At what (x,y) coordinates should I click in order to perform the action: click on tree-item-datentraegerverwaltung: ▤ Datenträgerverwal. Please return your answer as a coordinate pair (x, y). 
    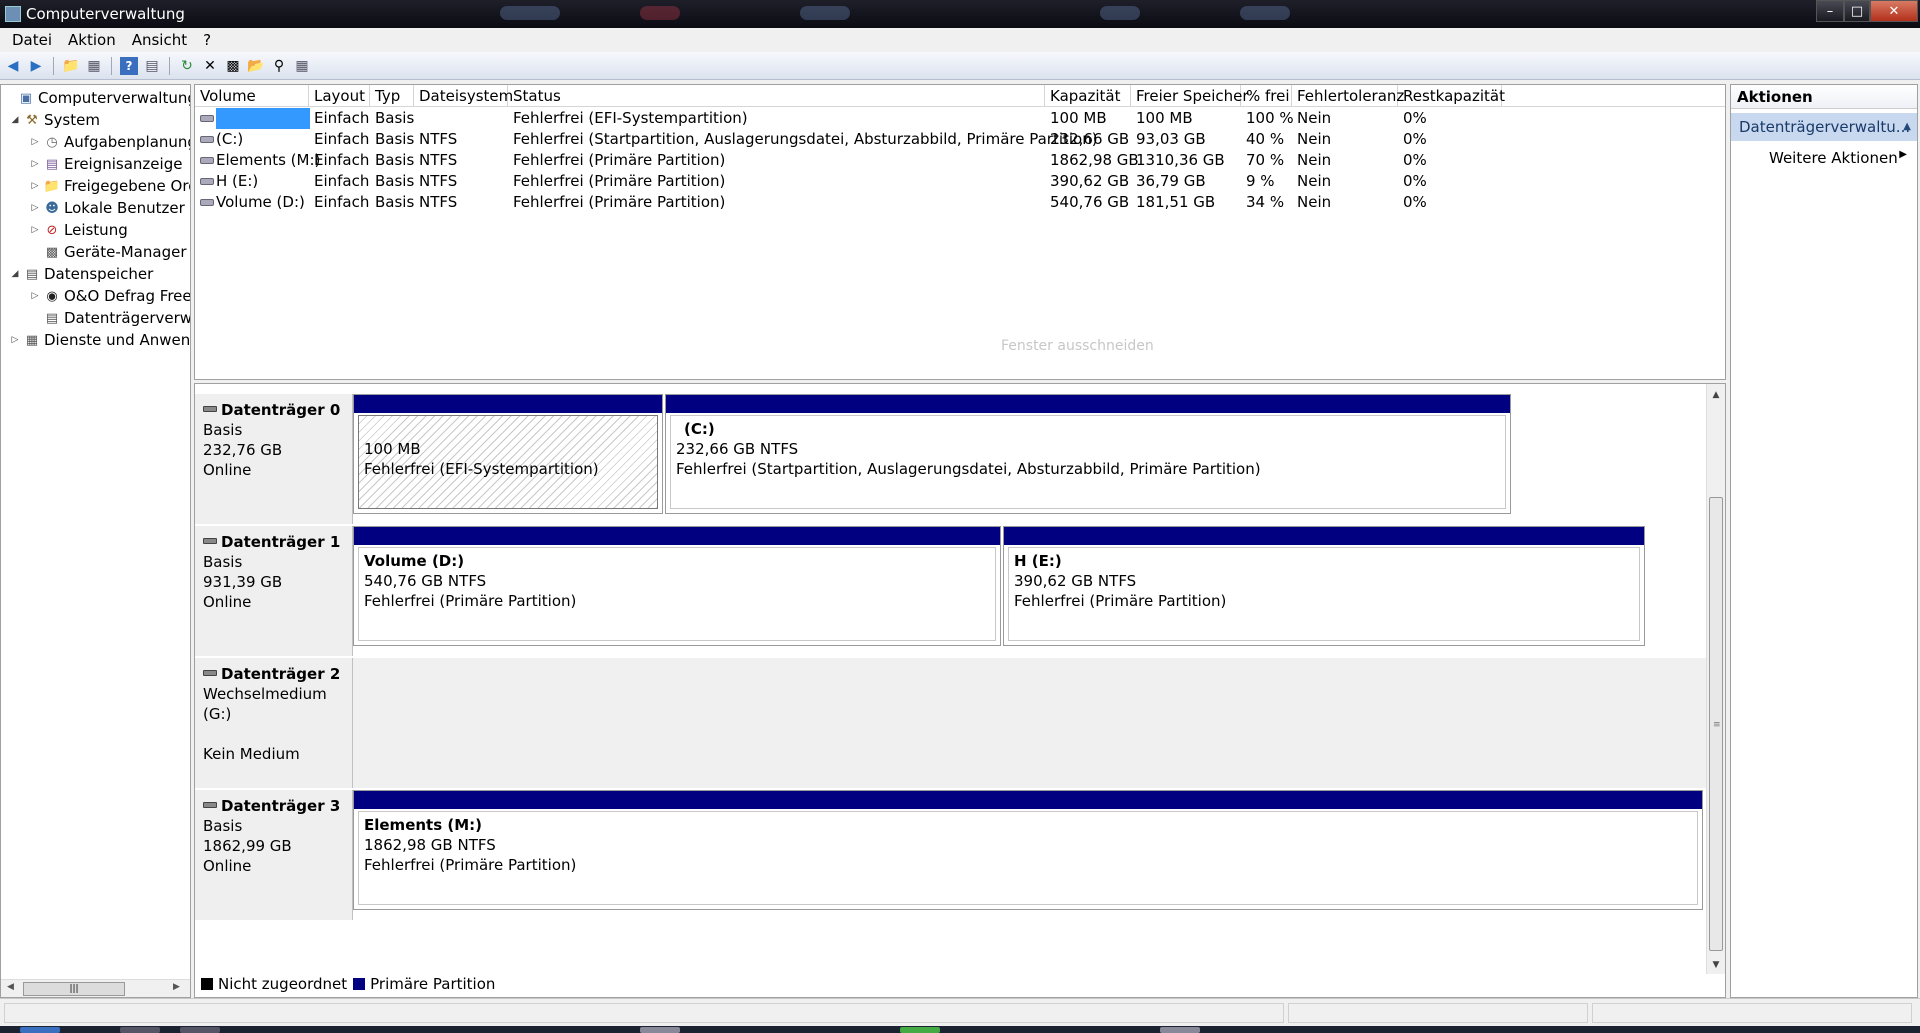
    Looking at the image, I should click on (109, 318).